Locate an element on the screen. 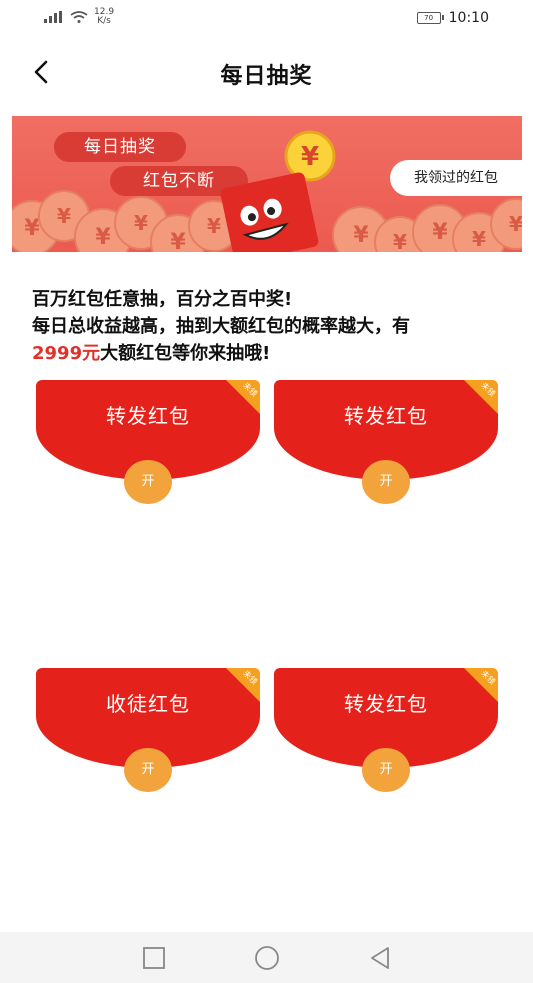  circle-icon is located at coordinates (267, 958).